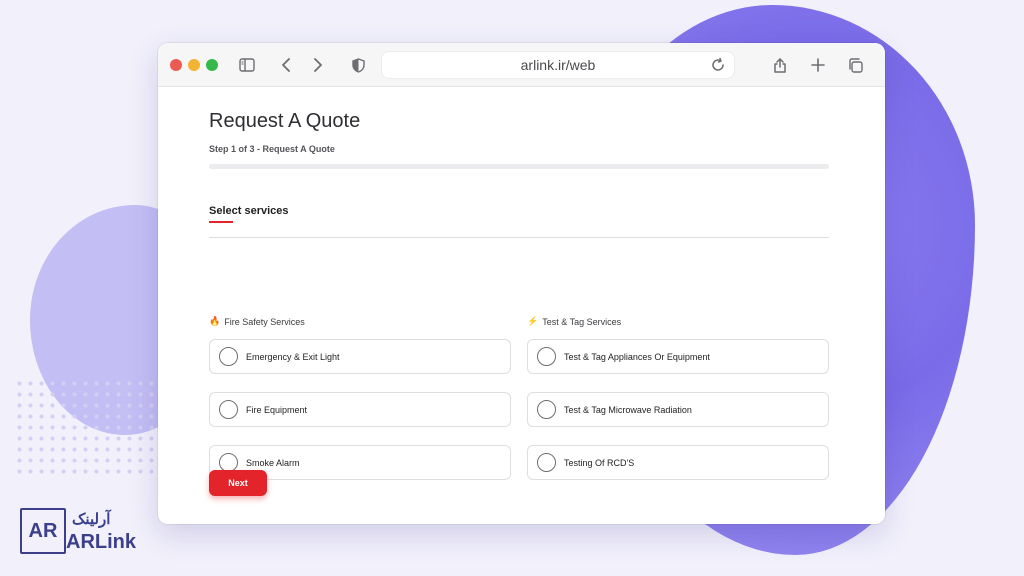 This screenshot has height=576, width=1024. What do you see at coordinates (264, 321) in the screenshot?
I see `group-heading-label: Fire Safety Services` at bounding box center [264, 321].